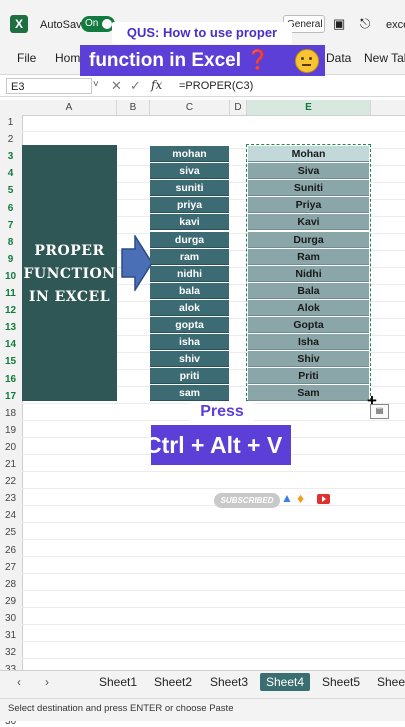 The image size is (405, 727). I want to click on proper-name-cell: Priti, so click(308, 376).